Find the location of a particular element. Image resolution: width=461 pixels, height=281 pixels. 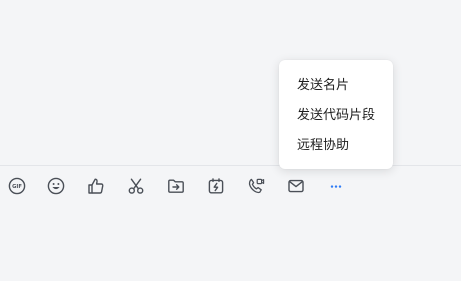

flash-icon is located at coordinates (216, 186).